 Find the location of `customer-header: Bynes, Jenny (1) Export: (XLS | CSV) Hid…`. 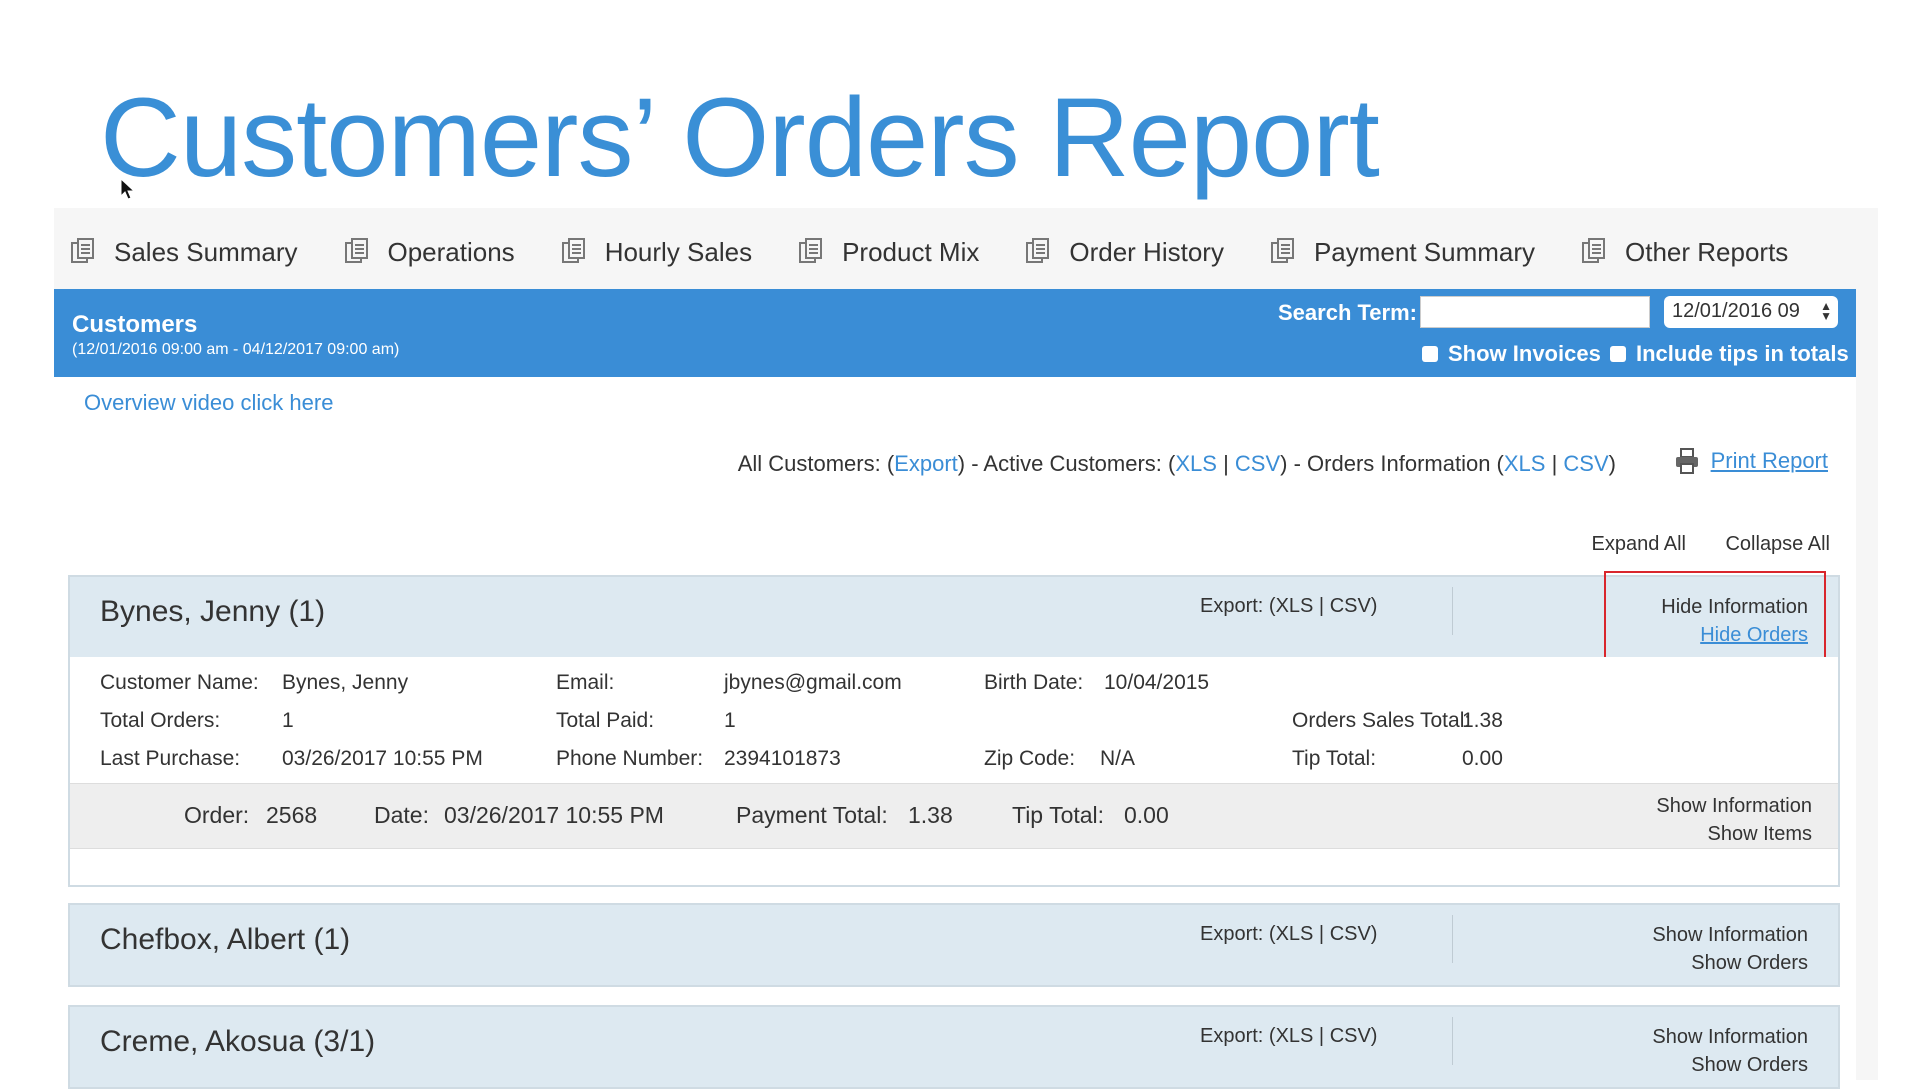

customer-header: Bynes, Jenny (1) Export: (XLS | CSV) Hid… is located at coordinates (954, 615).